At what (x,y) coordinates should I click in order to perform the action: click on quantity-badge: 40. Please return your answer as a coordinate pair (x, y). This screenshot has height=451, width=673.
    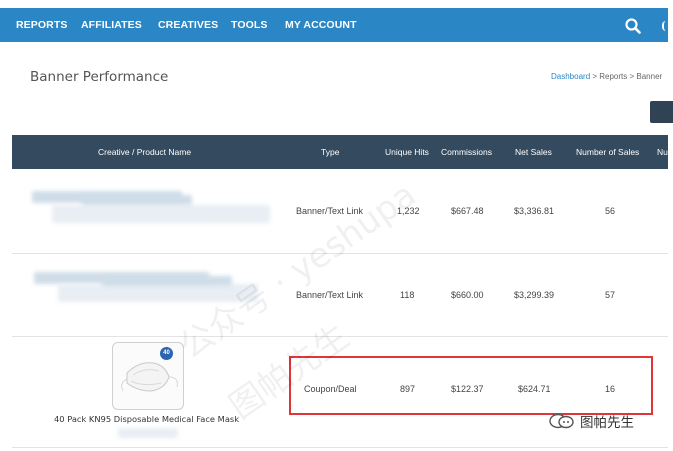
    Looking at the image, I should click on (166, 353).